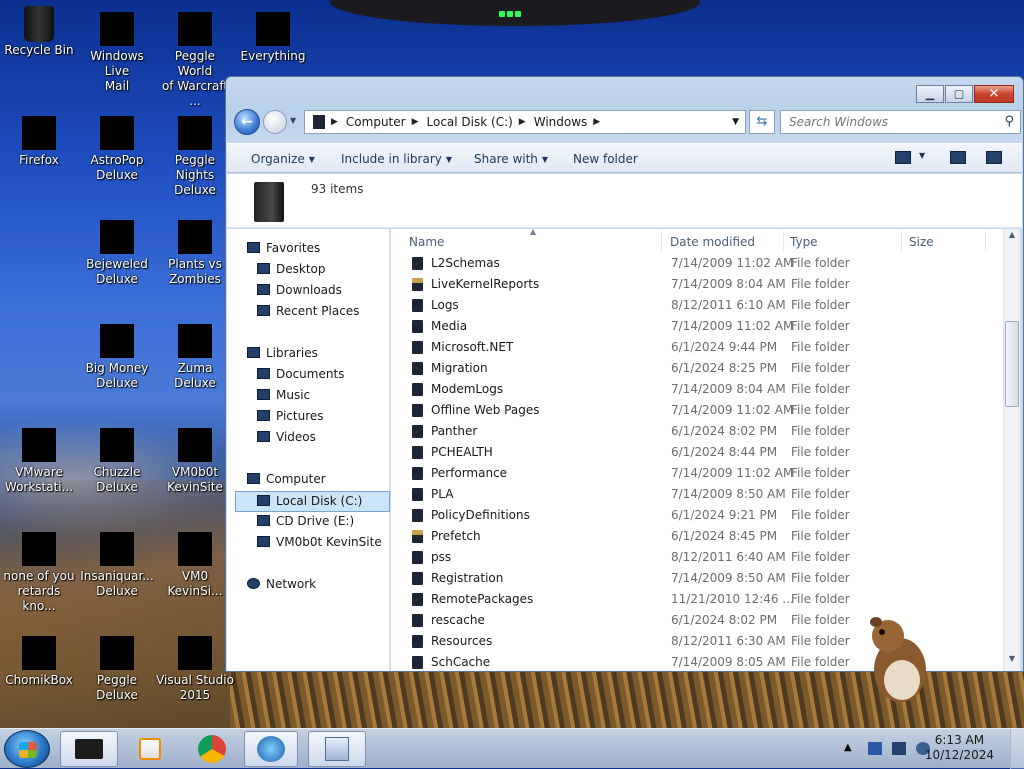 This screenshot has height=769, width=1024. Describe the element at coordinates (735, 122) in the screenshot. I see `address-dropdown-icon: ▼` at that location.